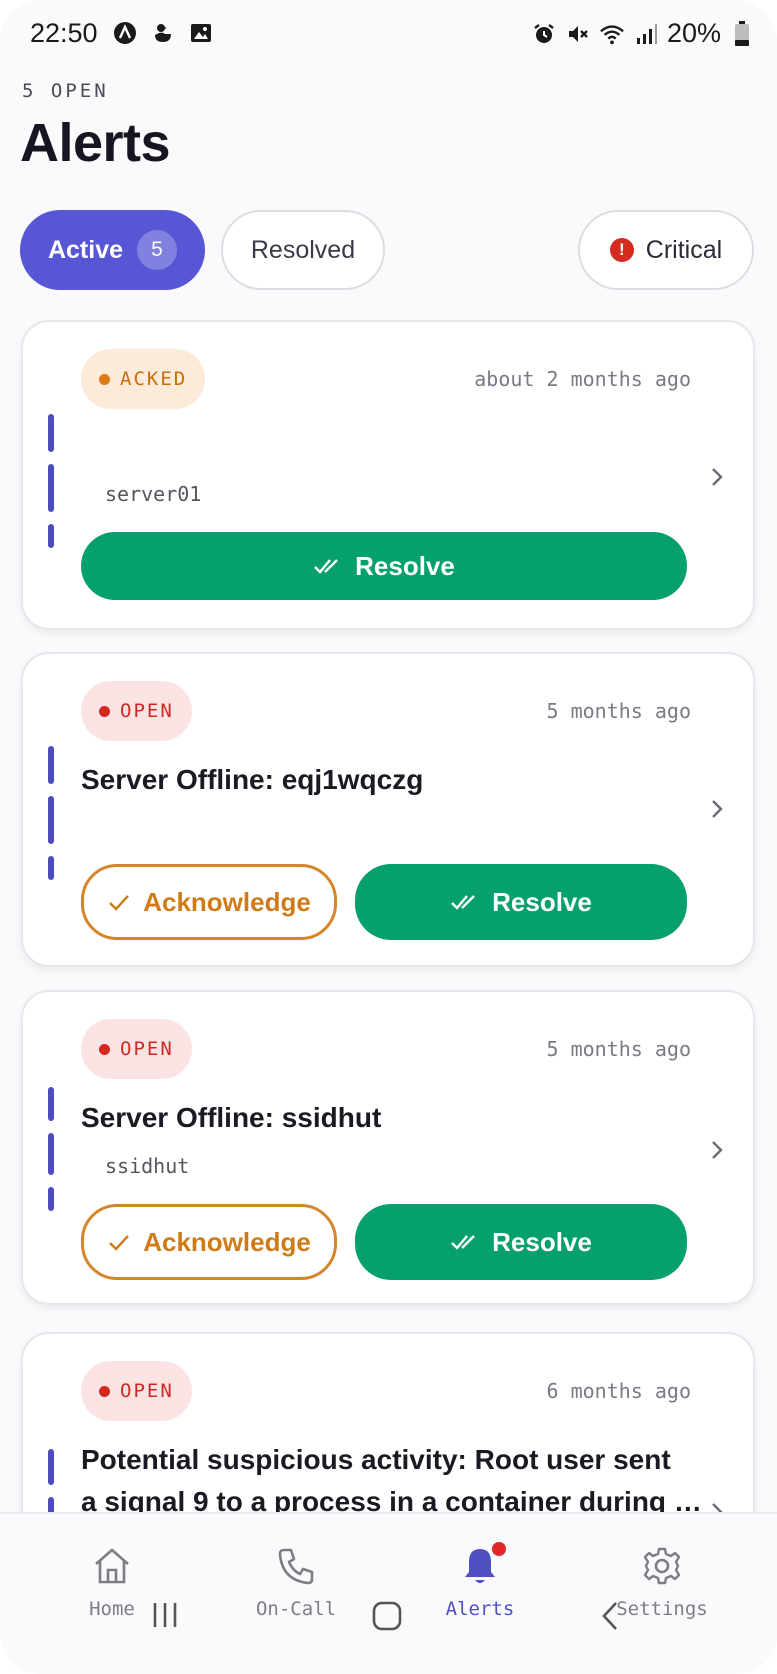  Describe the element at coordinates (499, 1549) in the screenshot. I see `notification-dot` at that location.